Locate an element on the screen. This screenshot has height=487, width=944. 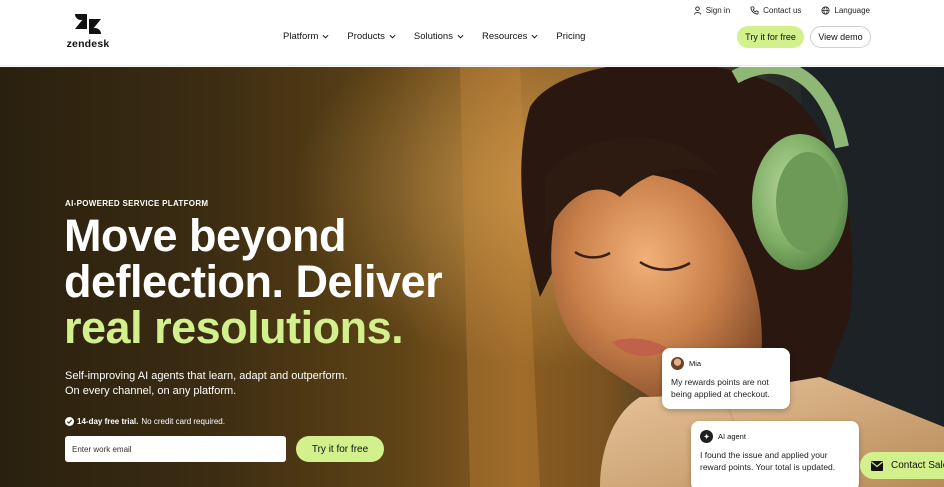
nav-products: Products is located at coordinates (371, 36).